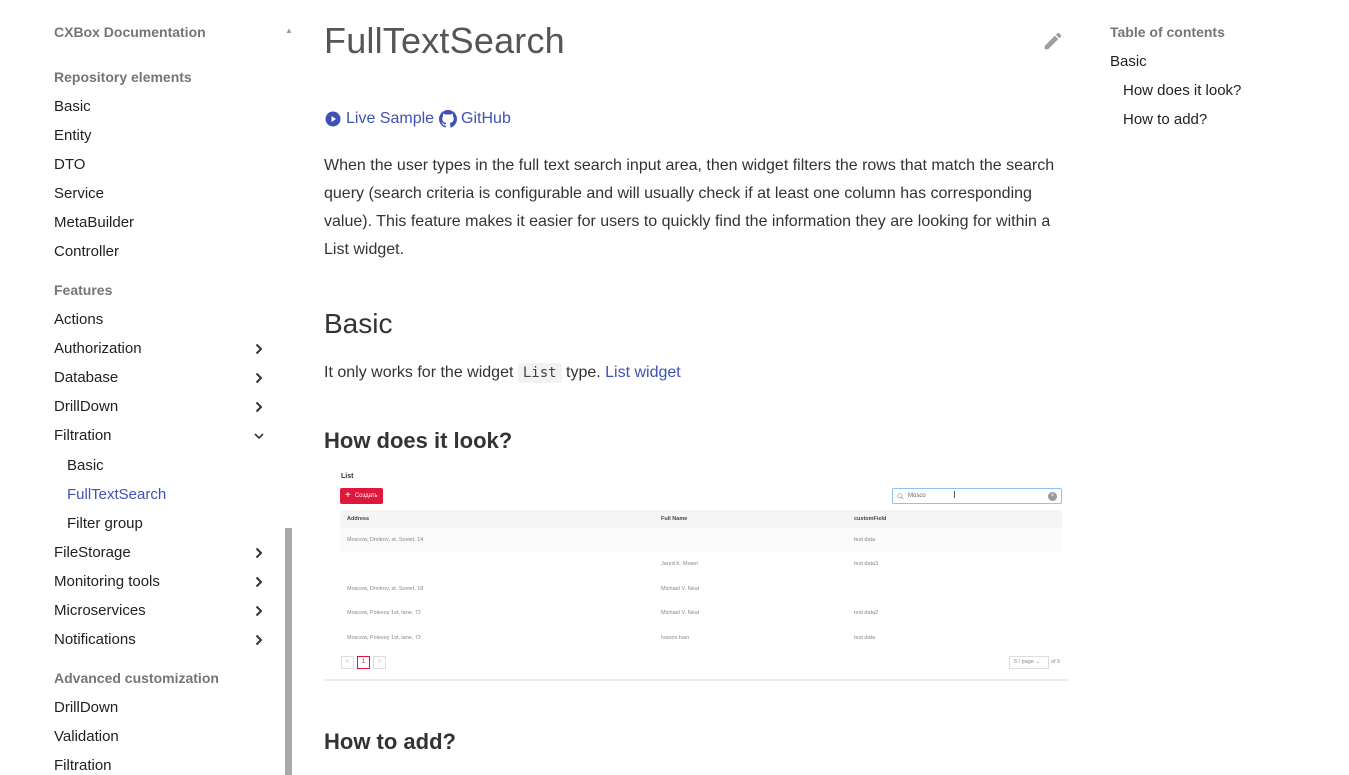  I want to click on sidebar-item-label: FileStorage, so click(92, 552).